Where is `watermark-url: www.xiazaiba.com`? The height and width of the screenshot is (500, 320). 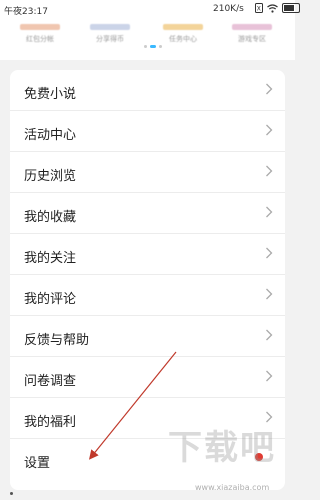 watermark-url: www.xiazaiba.com is located at coordinates (232, 487).